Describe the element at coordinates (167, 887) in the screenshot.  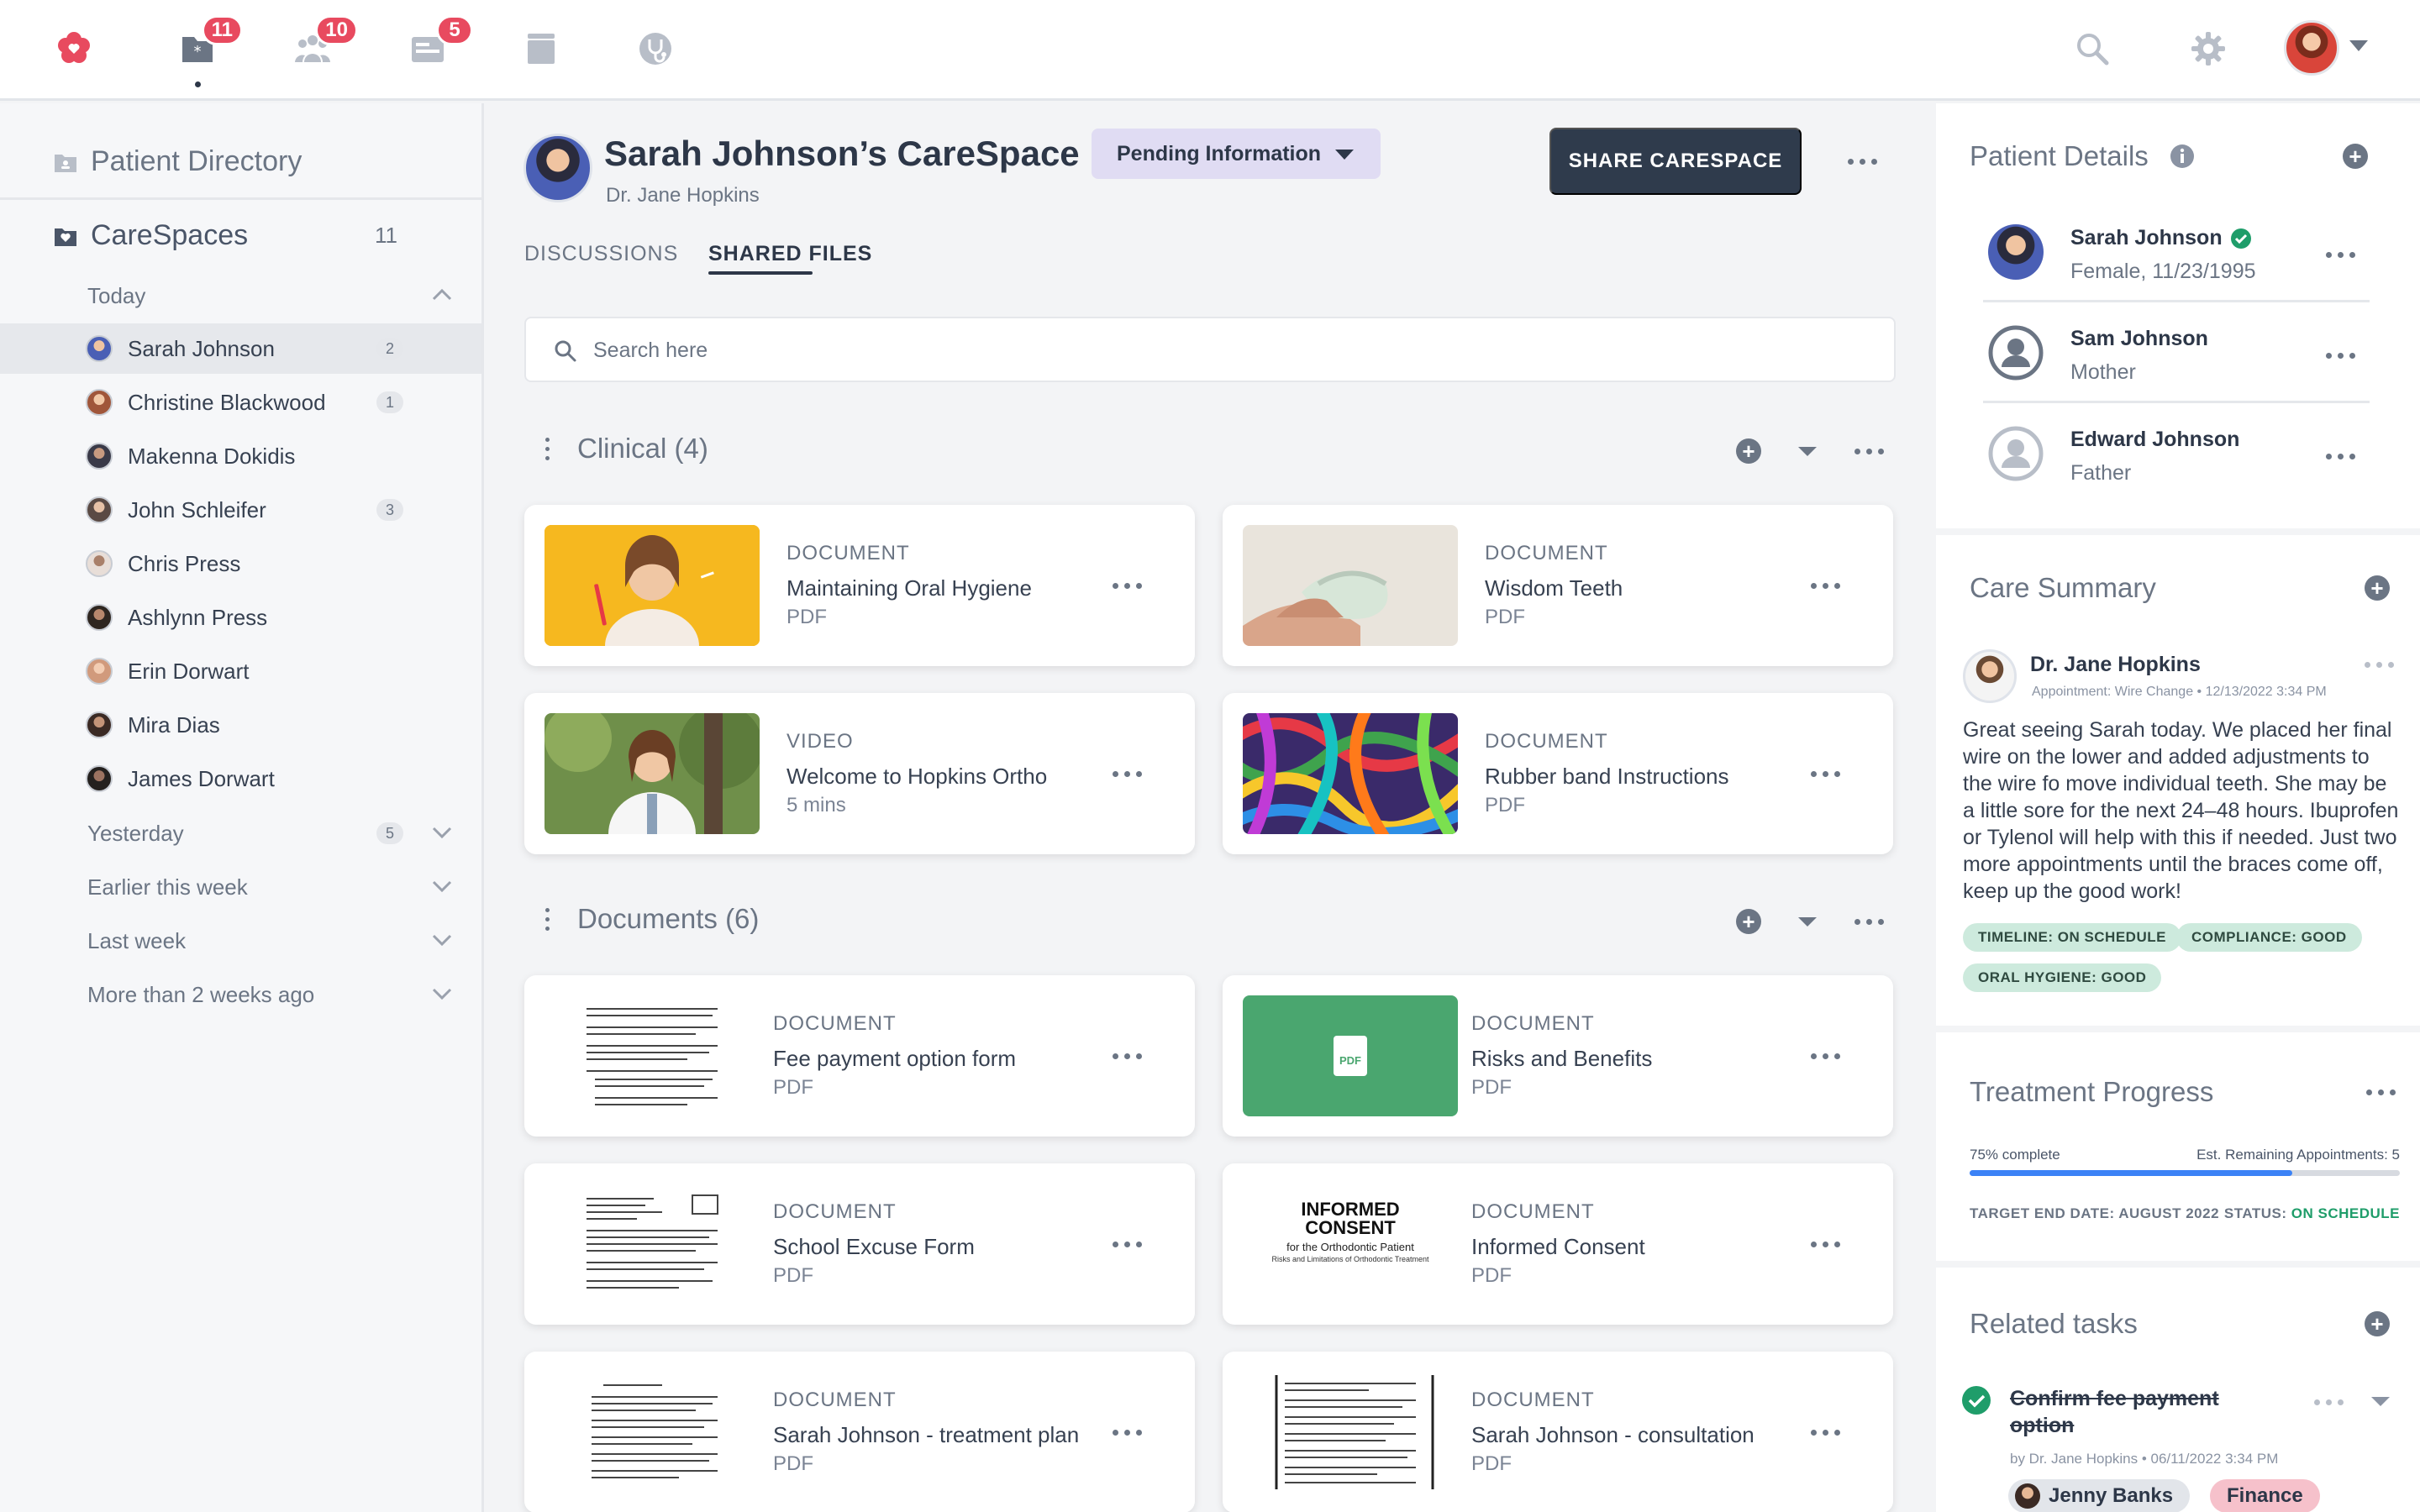
I see `group-earlier-this-week: Earlier this week` at that location.